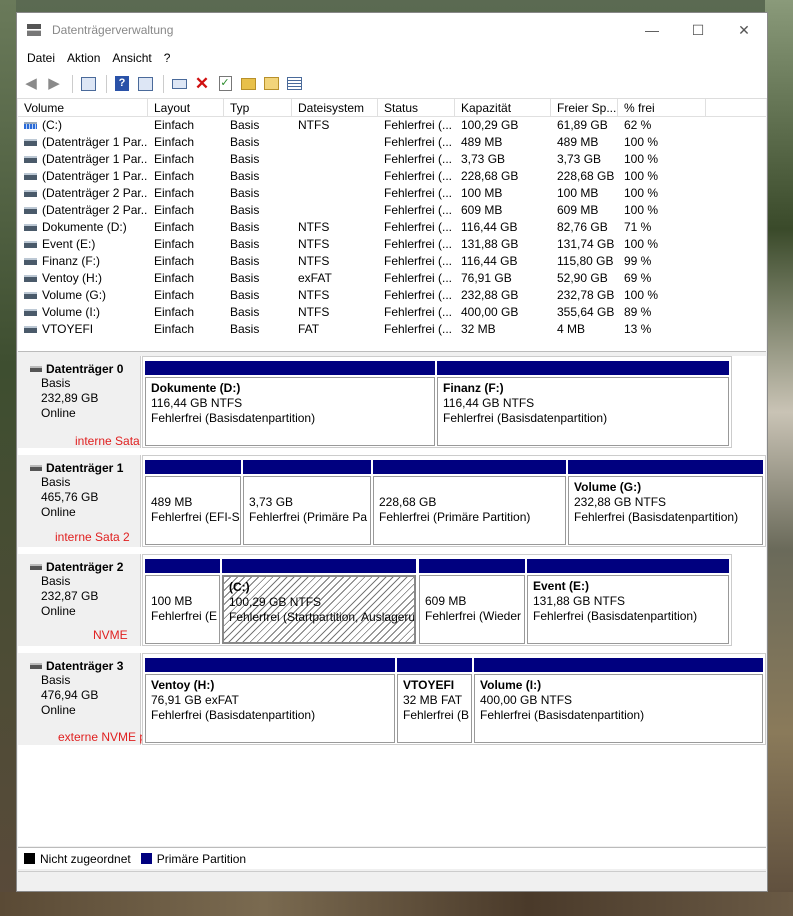 This screenshot has width=793, height=916. Describe the element at coordinates (416, 108) in the screenshot. I see `col-status: Status` at that location.